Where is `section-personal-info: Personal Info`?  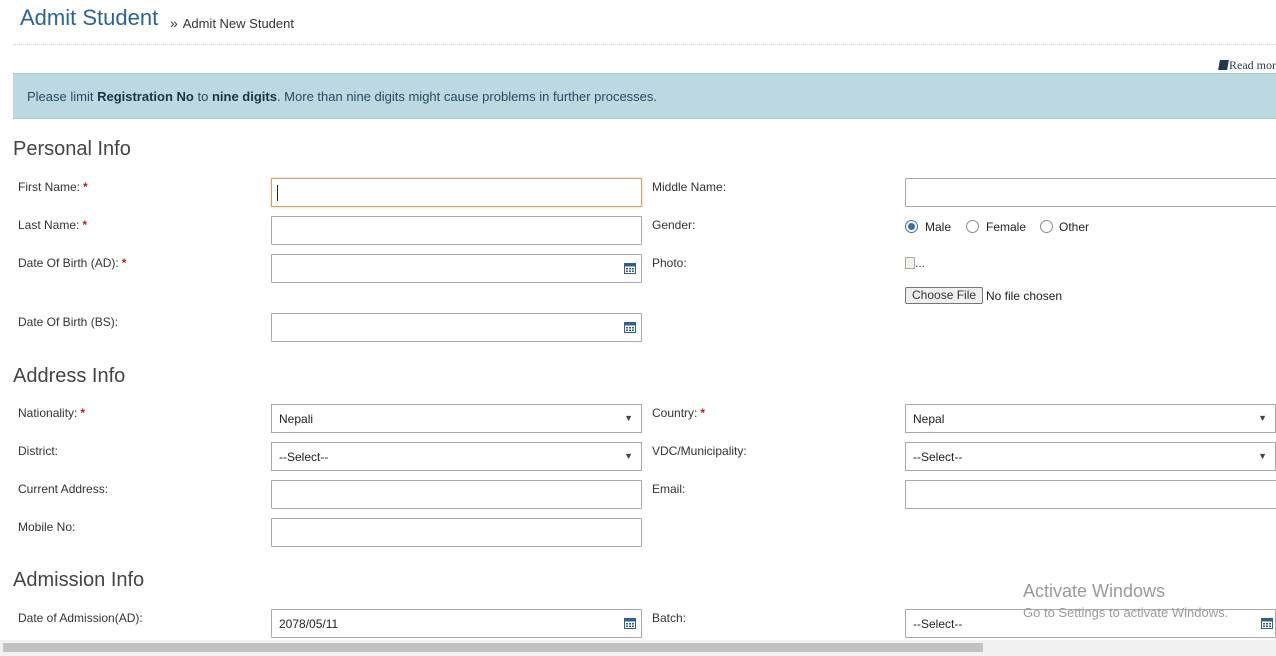 section-personal-info: Personal Info is located at coordinates (72, 149).